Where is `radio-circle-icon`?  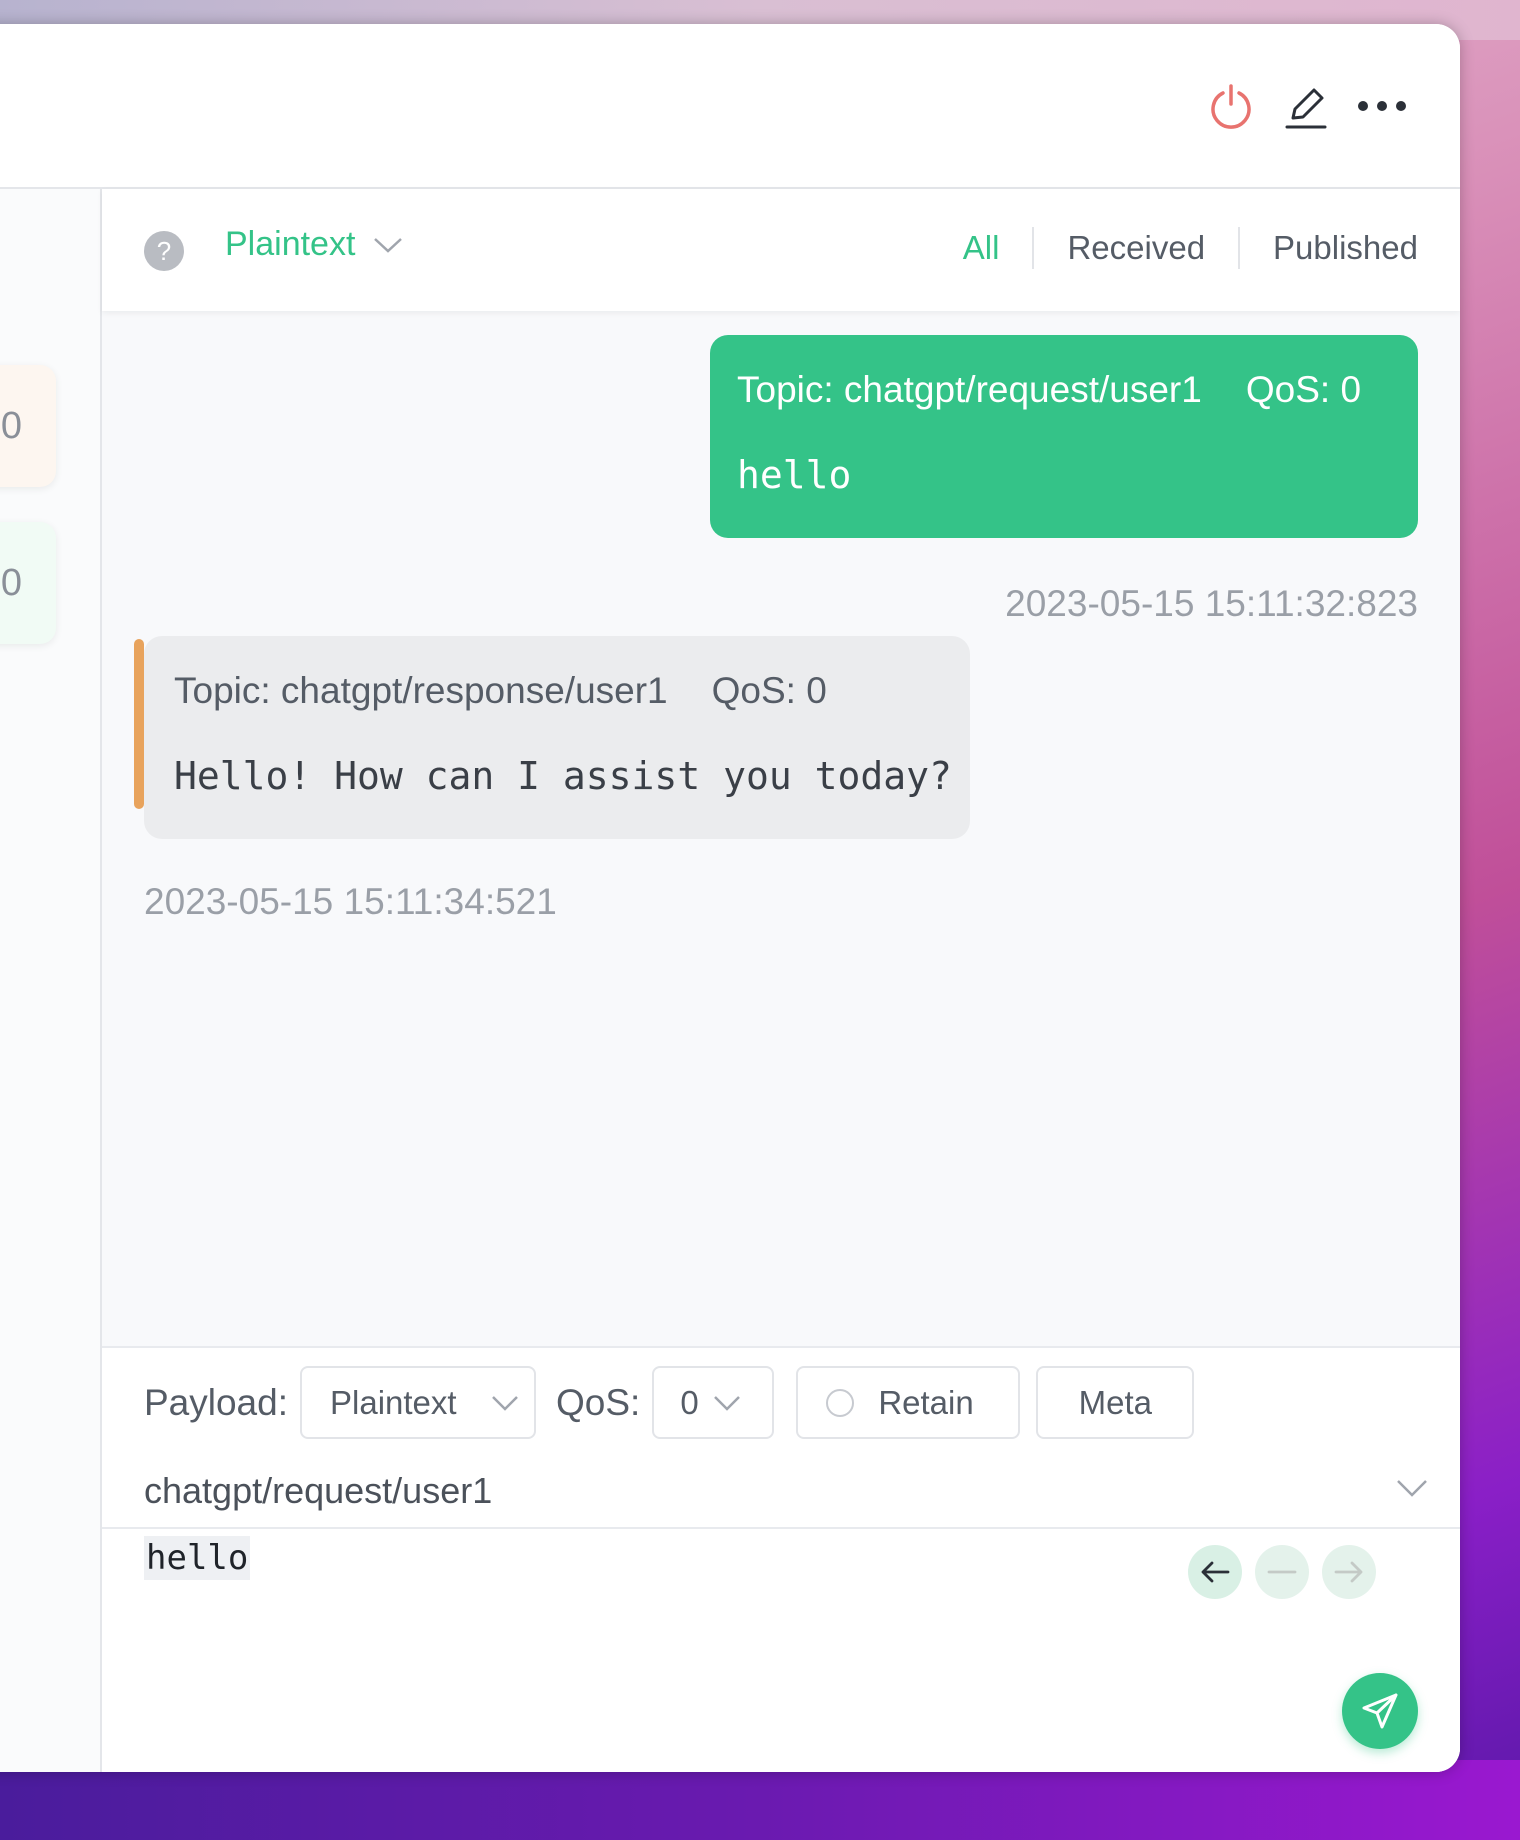
radio-circle-icon is located at coordinates (840, 1402).